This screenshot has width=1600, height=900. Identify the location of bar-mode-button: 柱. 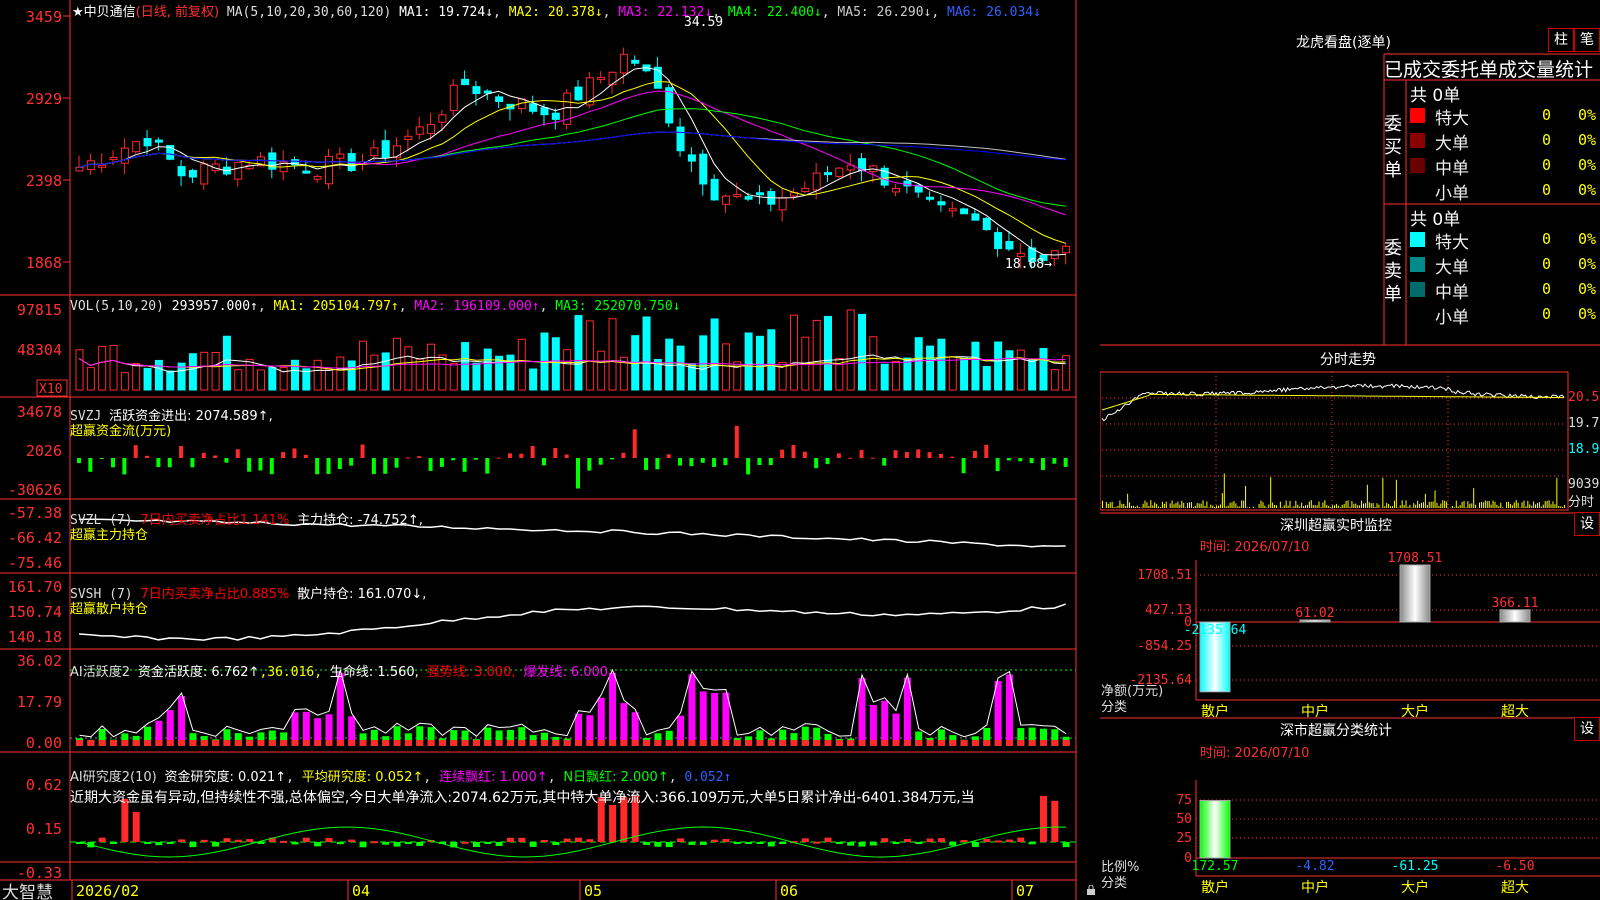
(1561, 40).